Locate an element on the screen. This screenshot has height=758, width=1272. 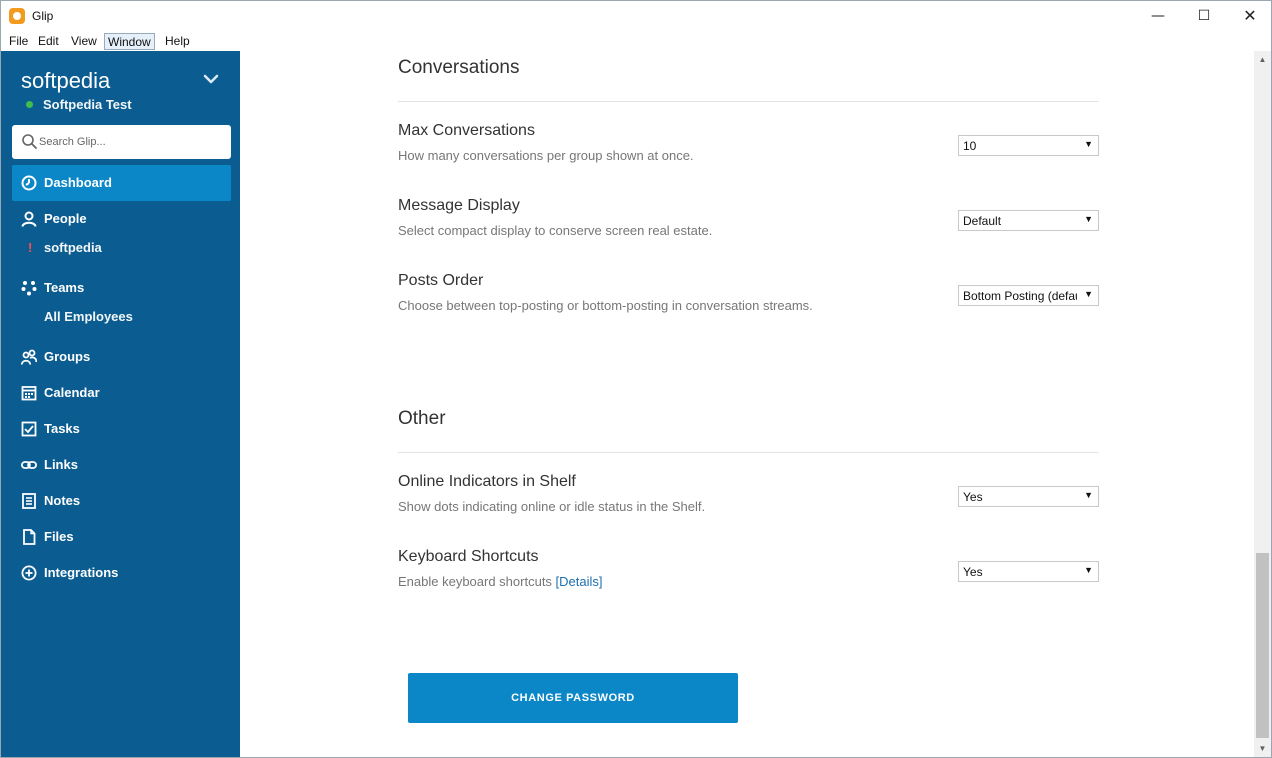
online-status-dot is located at coordinates (29, 104).